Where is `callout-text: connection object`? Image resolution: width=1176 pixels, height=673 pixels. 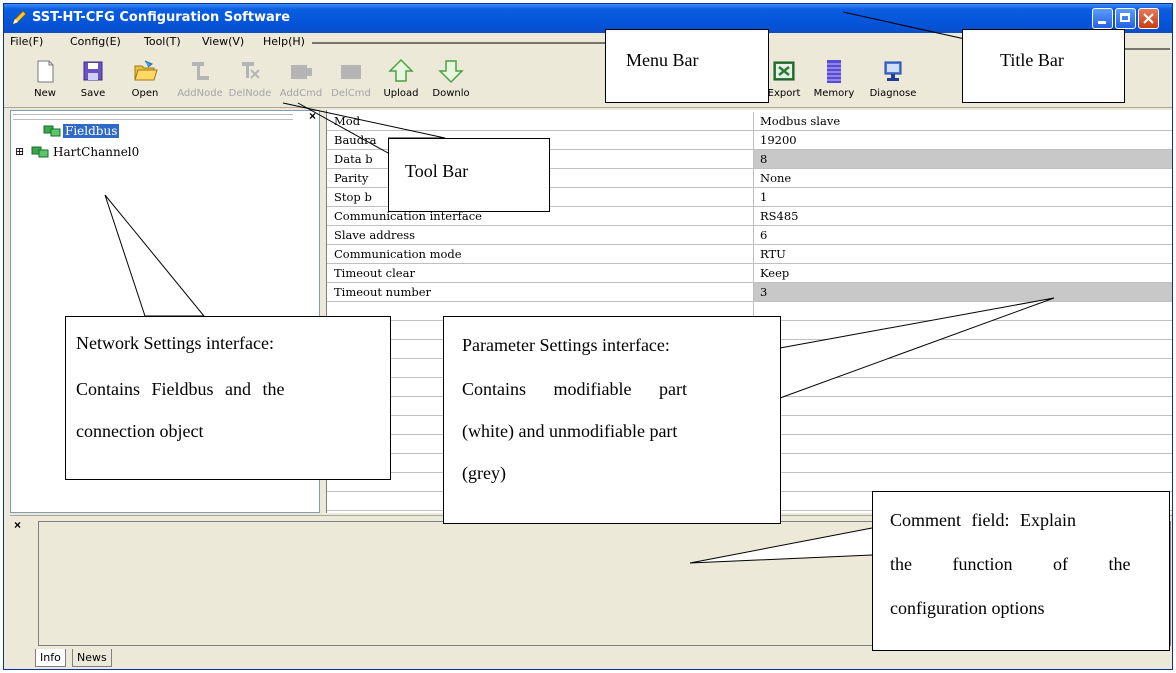 callout-text: connection object is located at coordinates (140, 431).